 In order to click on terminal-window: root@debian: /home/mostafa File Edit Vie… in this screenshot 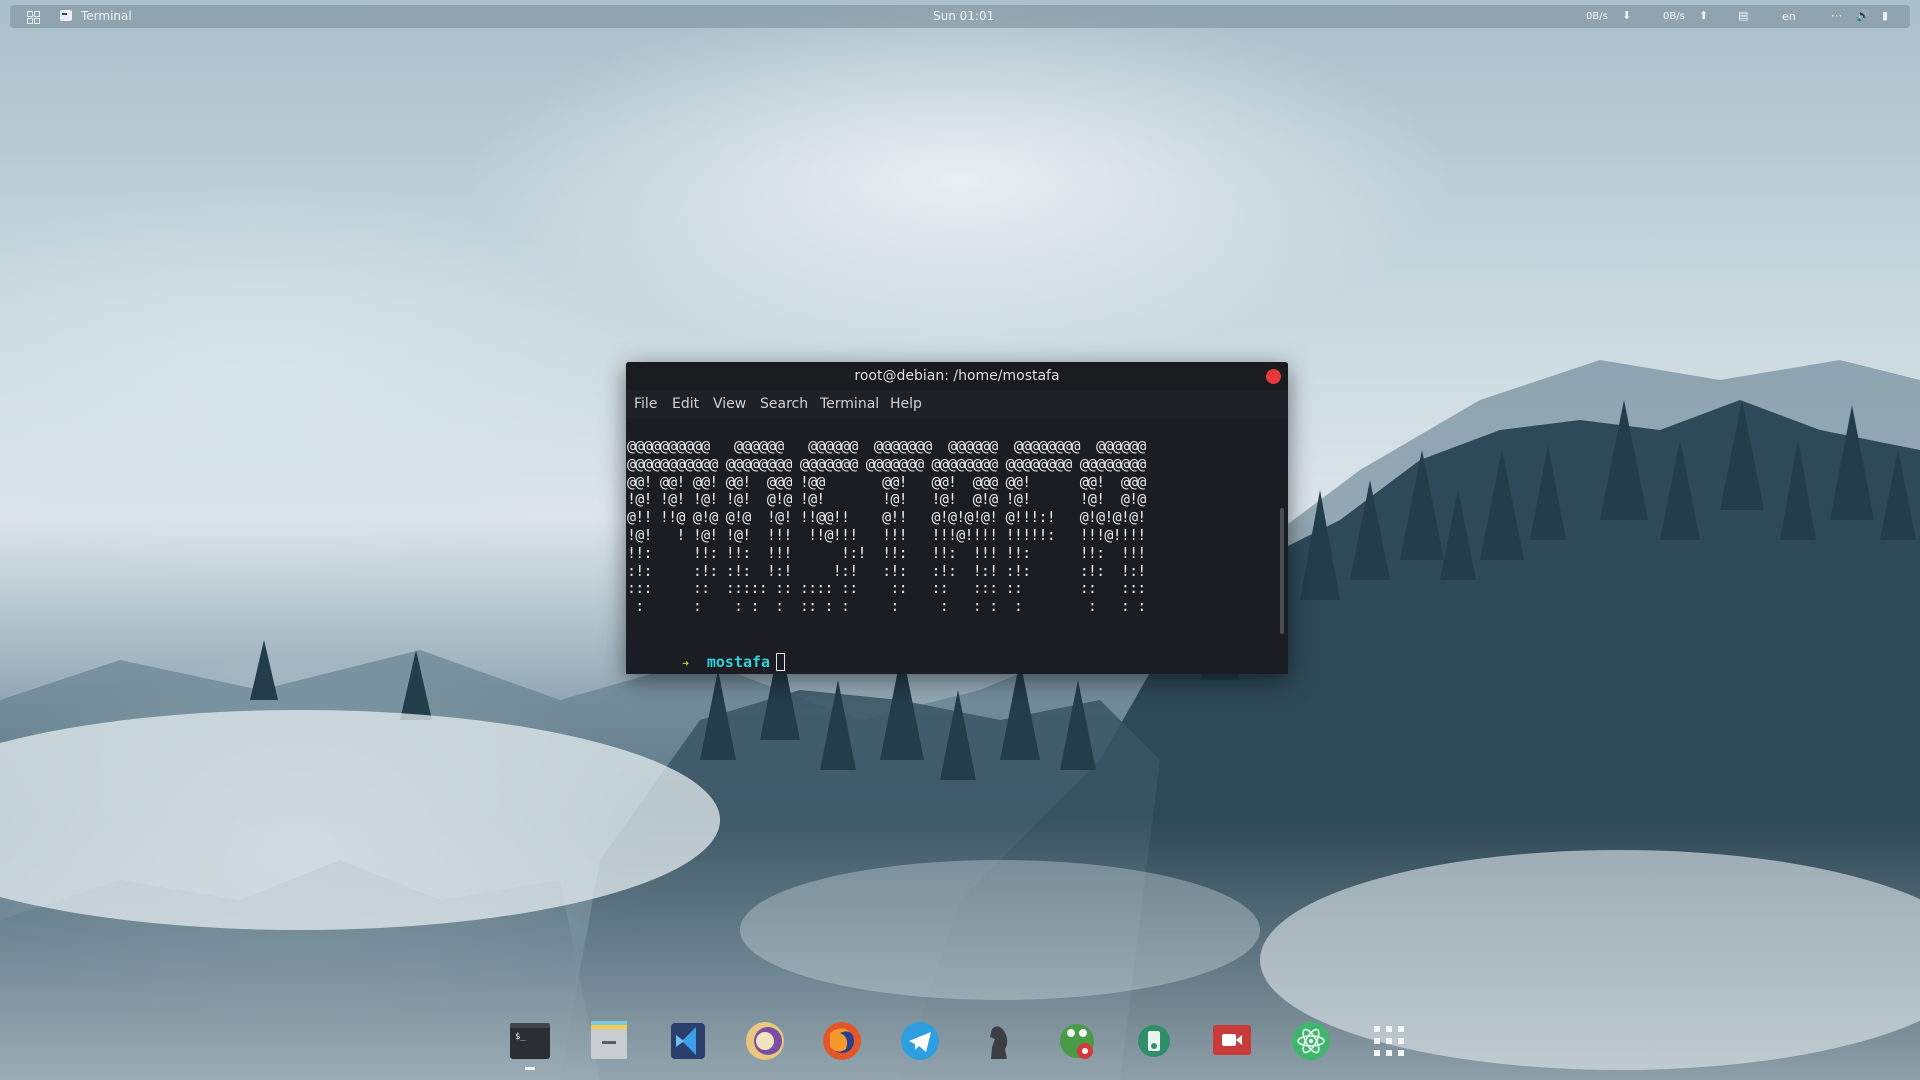, I will do `click(957, 518)`.